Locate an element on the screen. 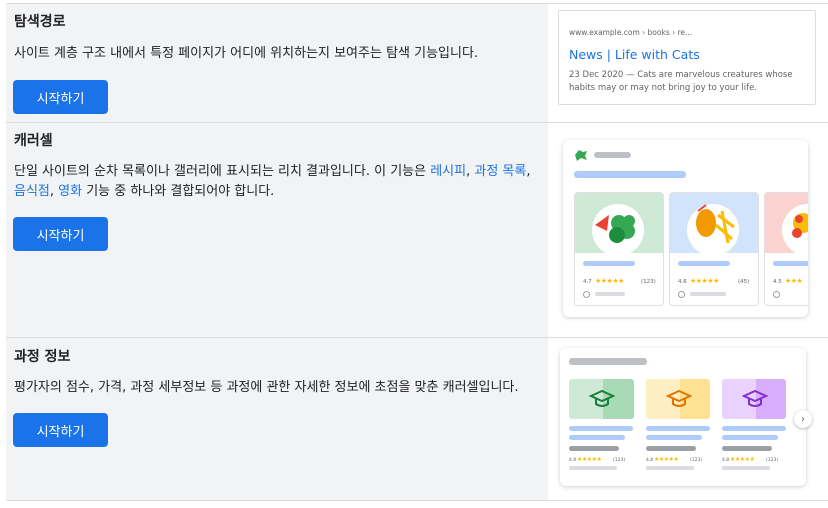 The width and height of the screenshot is (828, 508). section-title: 캐러셀 is located at coordinates (33, 141).